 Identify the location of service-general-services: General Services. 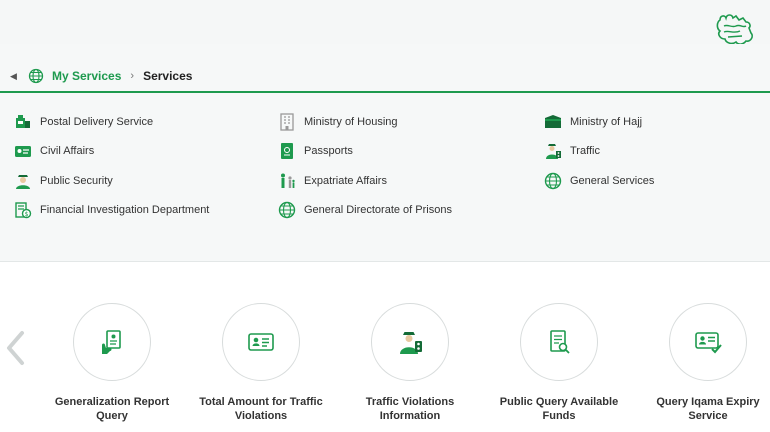
(599, 181).